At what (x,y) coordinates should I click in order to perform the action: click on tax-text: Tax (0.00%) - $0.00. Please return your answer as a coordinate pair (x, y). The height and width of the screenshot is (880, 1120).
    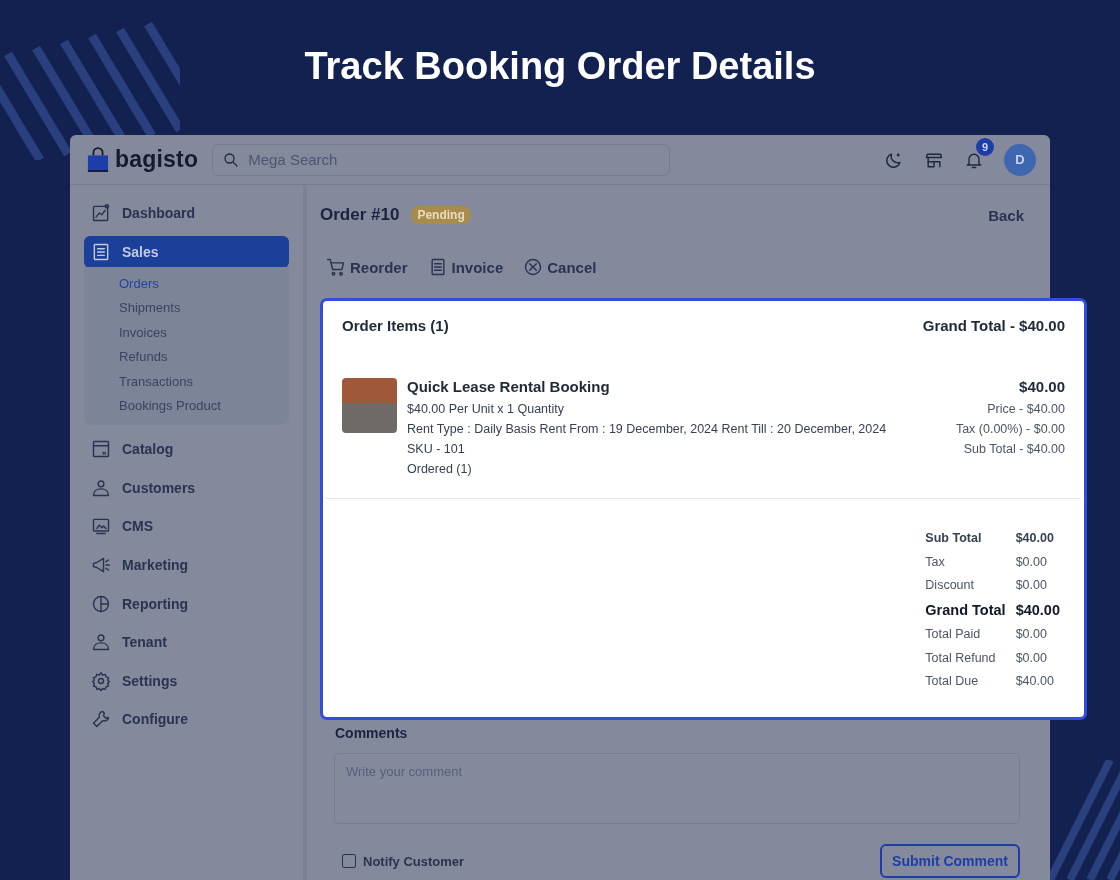
    Looking at the image, I should click on (1010, 429).